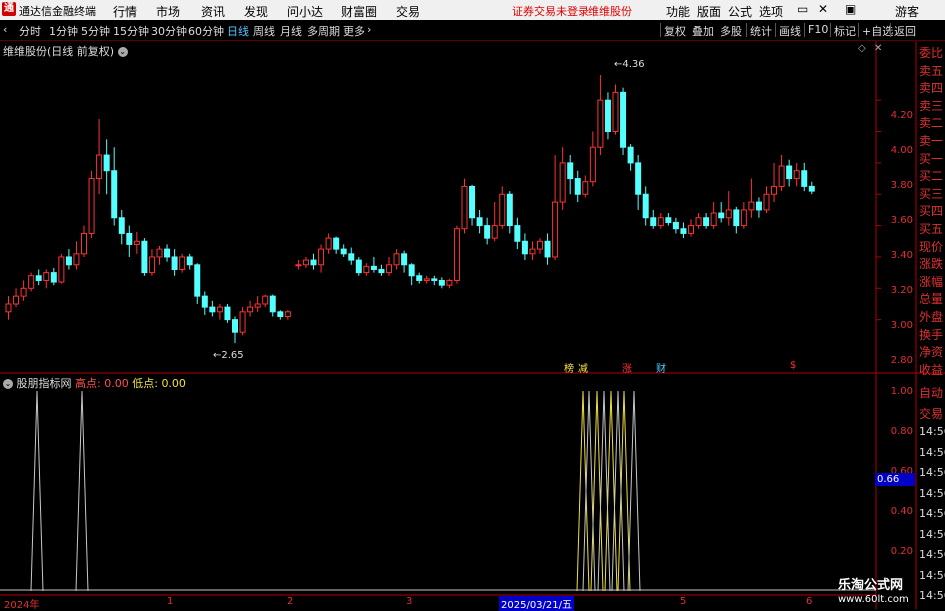 The height and width of the screenshot is (611, 945). Describe the element at coordinates (818, 29) in the screenshot. I see `tool-f10: F10` at that location.